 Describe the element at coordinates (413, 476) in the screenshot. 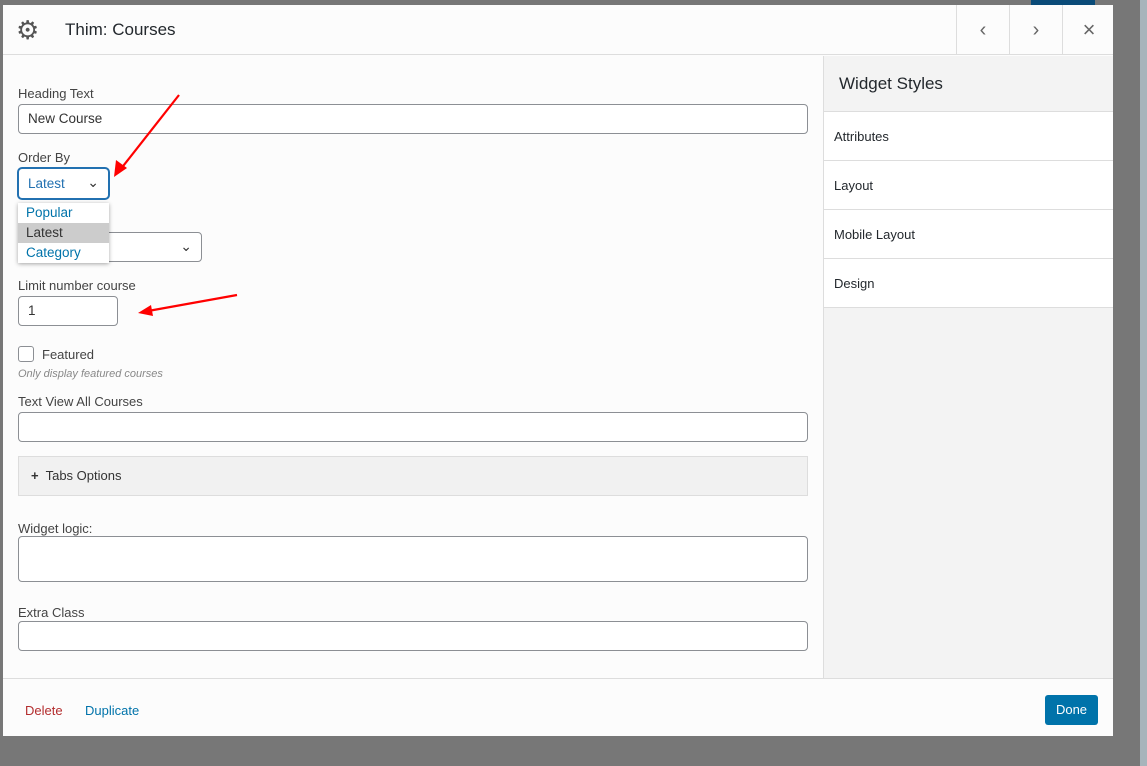

I see `tabs-options-toggle: + Tabs Options` at that location.